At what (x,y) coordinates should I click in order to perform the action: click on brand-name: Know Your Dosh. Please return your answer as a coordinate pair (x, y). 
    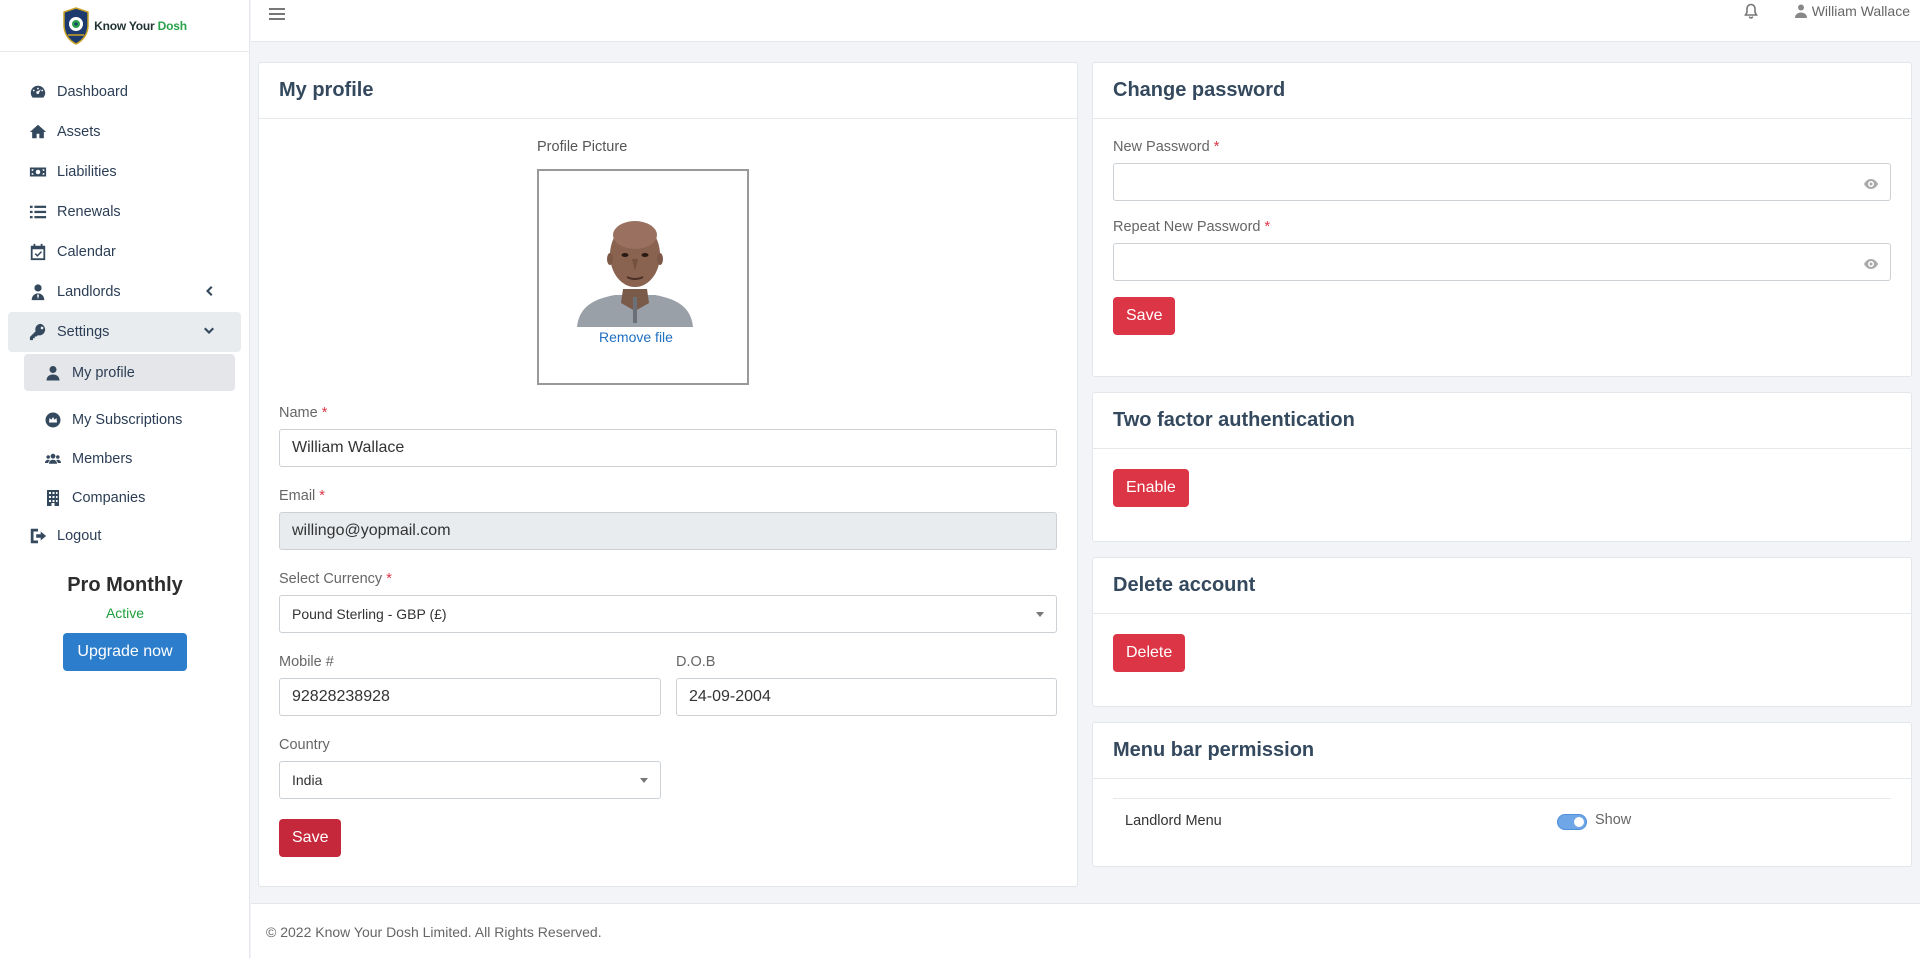
    Looking at the image, I should click on (140, 25).